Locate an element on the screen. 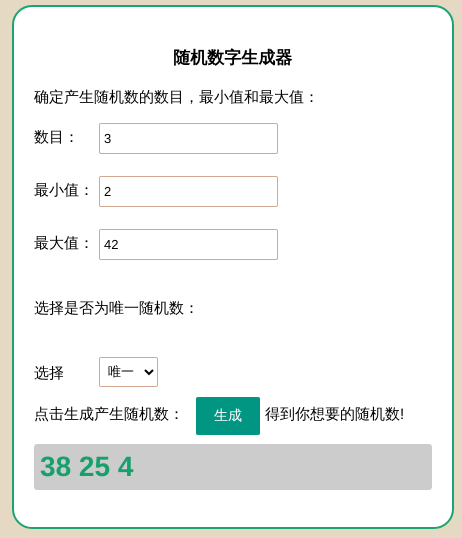 The width and height of the screenshot is (462, 538). field-label: 最小值： is located at coordinates (64, 191).